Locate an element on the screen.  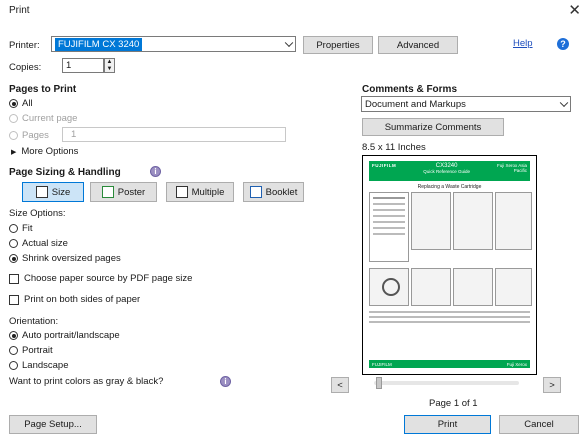
size-icon is located at coordinates (41, 192).